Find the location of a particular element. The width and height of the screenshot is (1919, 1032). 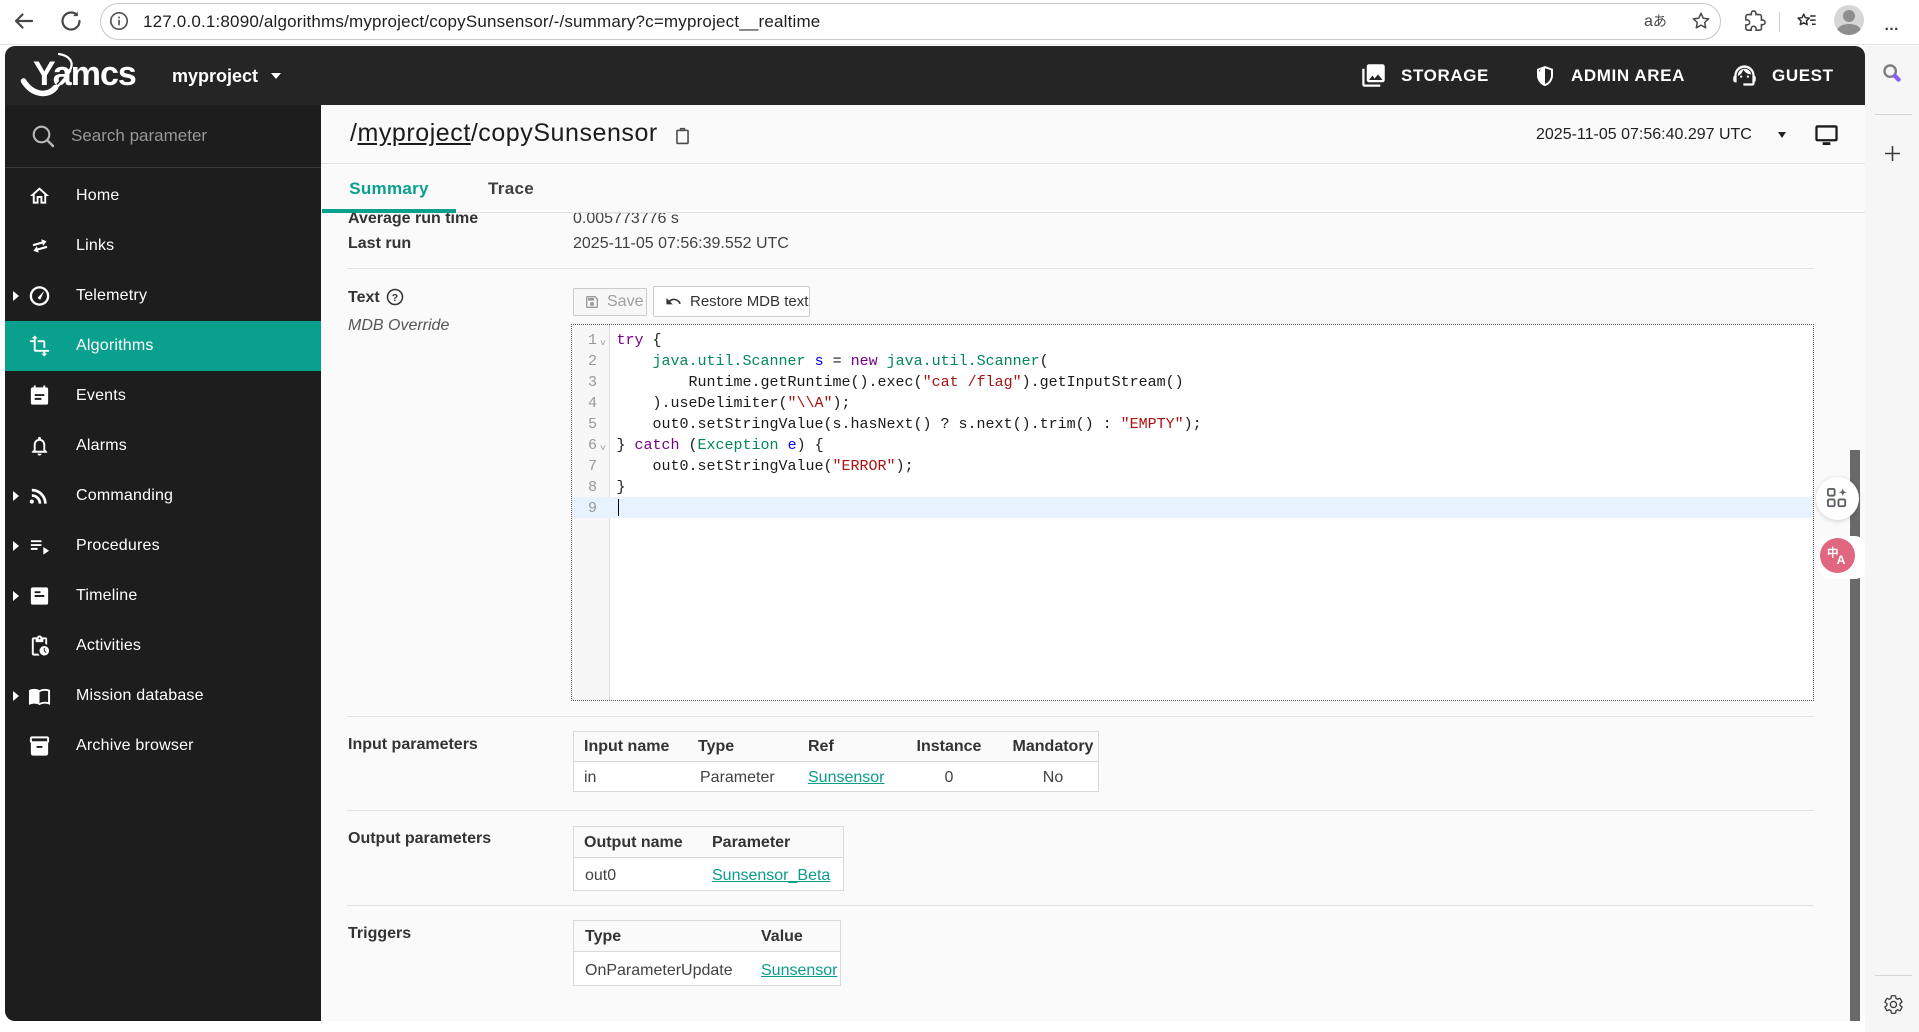

svg-text: Yamcs is located at coordinates (84, 74).